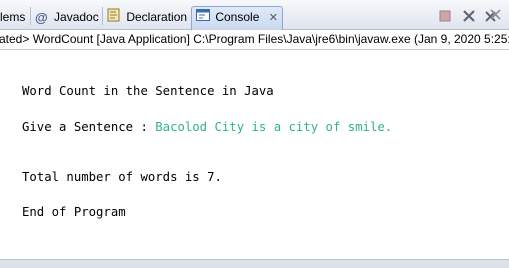 This screenshot has height=268, width=509. Describe the element at coordinates (74, 212) in the screenshot. I see `console-line-end: End of Program` at that location.